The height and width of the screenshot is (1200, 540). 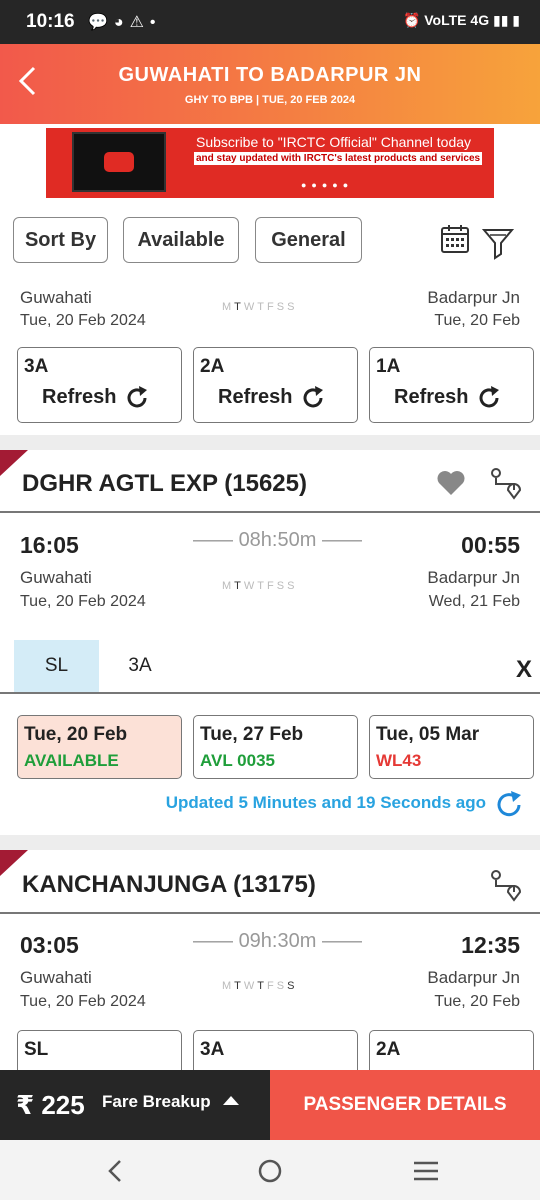 What do you see at coordinates (49, 545) in the screenshot?
I see `departure-time: 16:05` at bounding box center [49, 545].